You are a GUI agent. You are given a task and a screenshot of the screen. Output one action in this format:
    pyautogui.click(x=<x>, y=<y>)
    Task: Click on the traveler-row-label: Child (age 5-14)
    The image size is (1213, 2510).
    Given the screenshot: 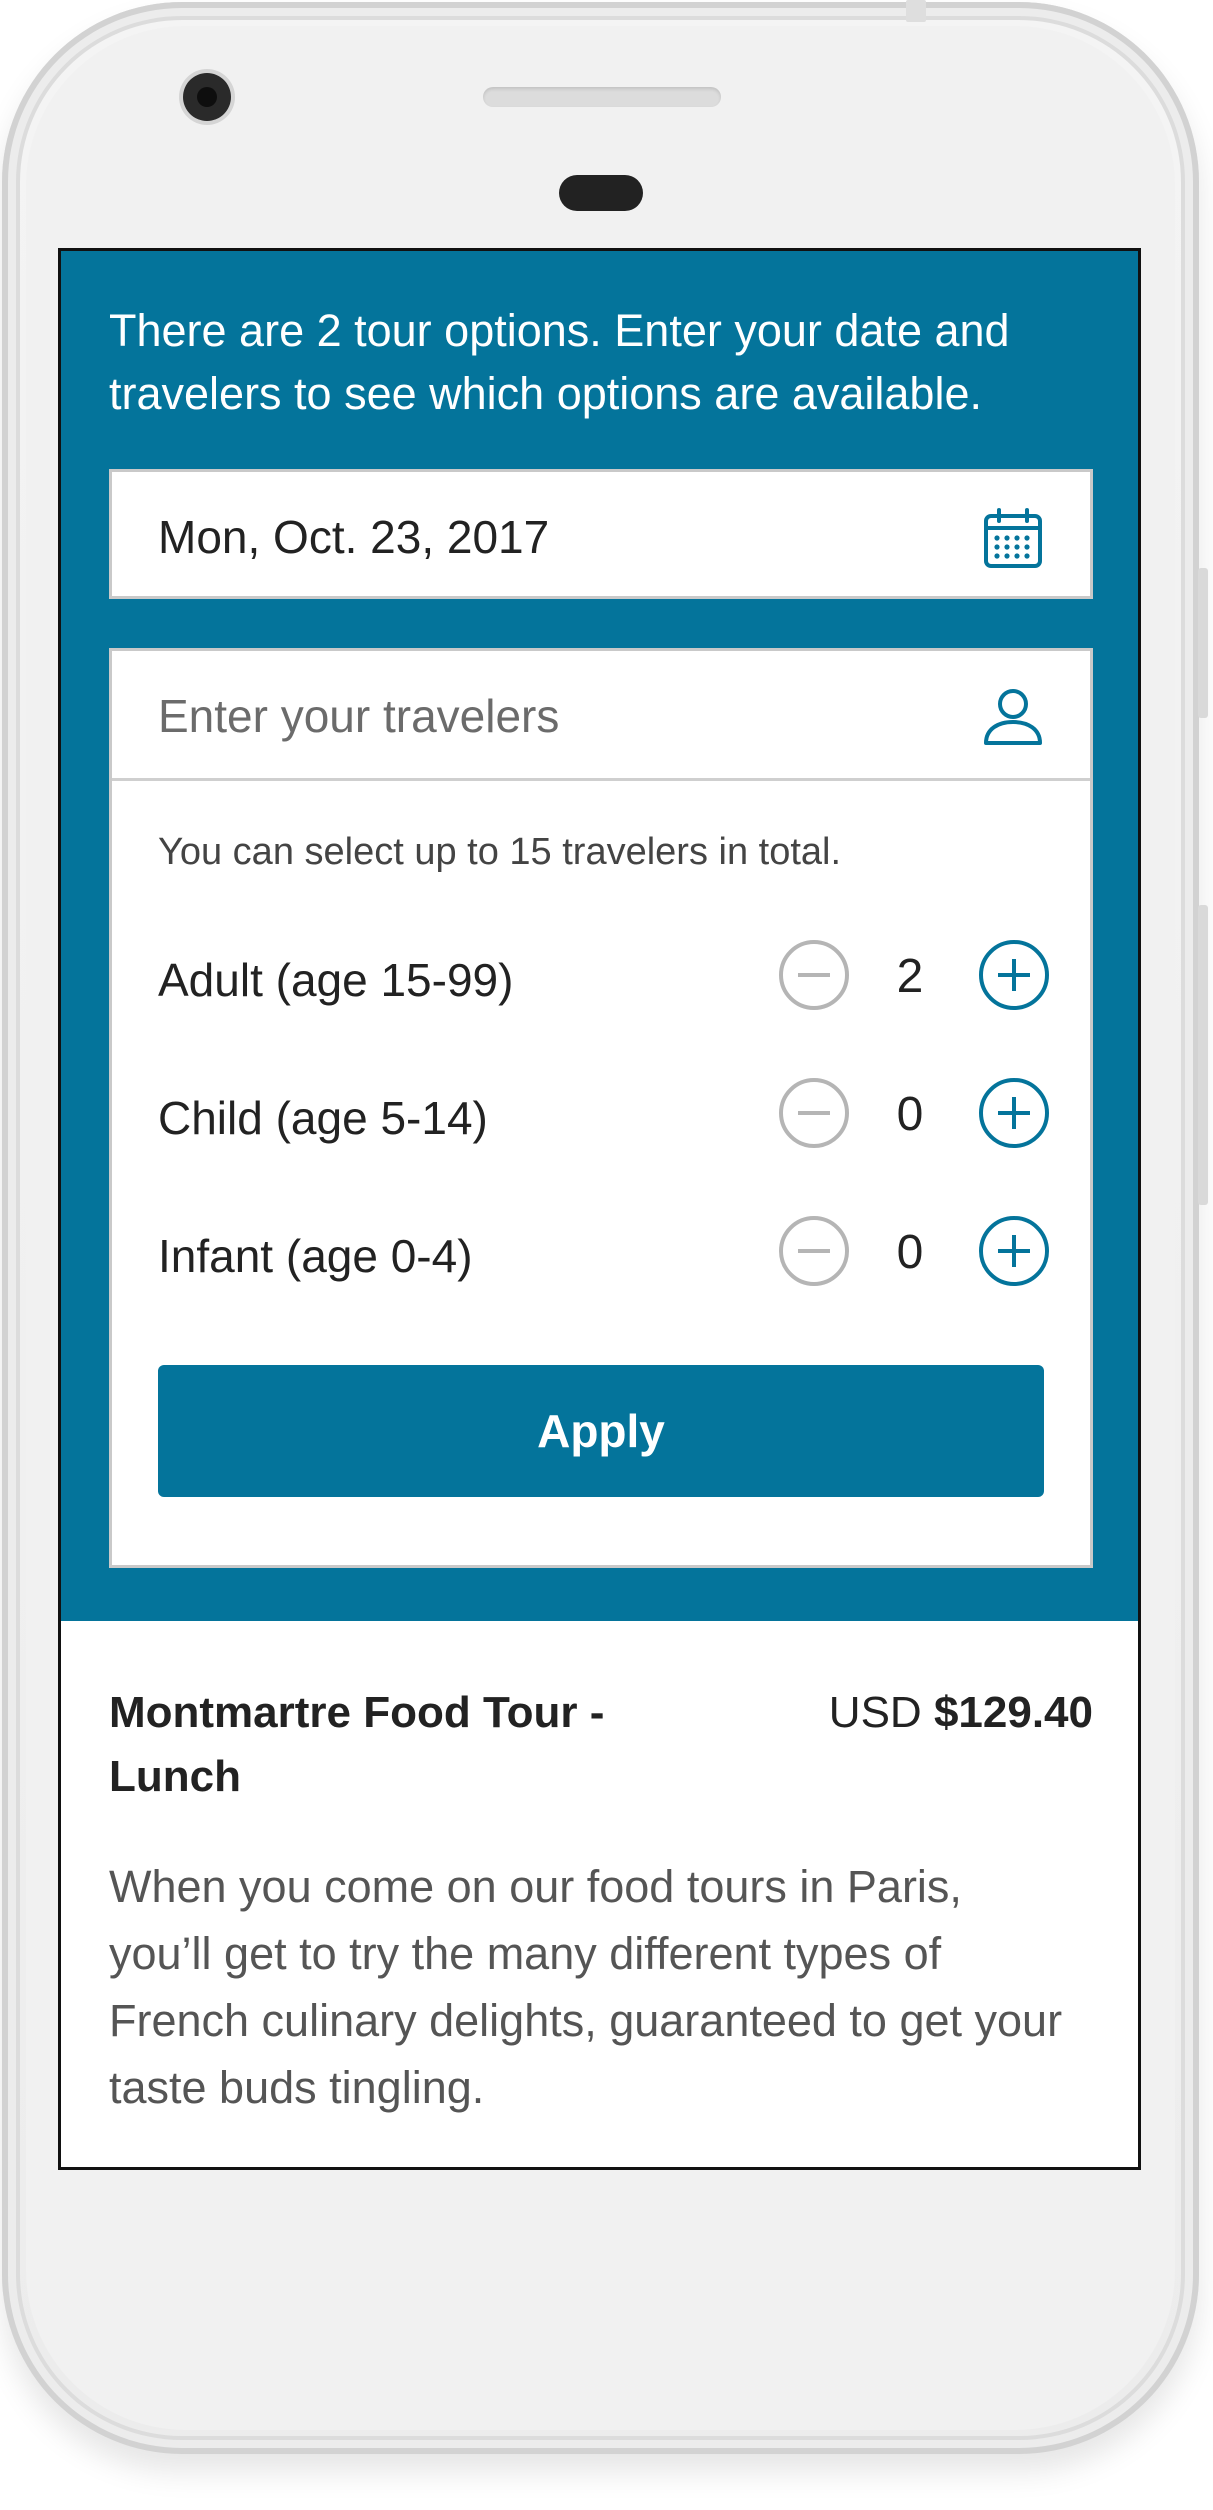 What is the action you would take?
    pyautogui.click(x=323, y=1118)
    